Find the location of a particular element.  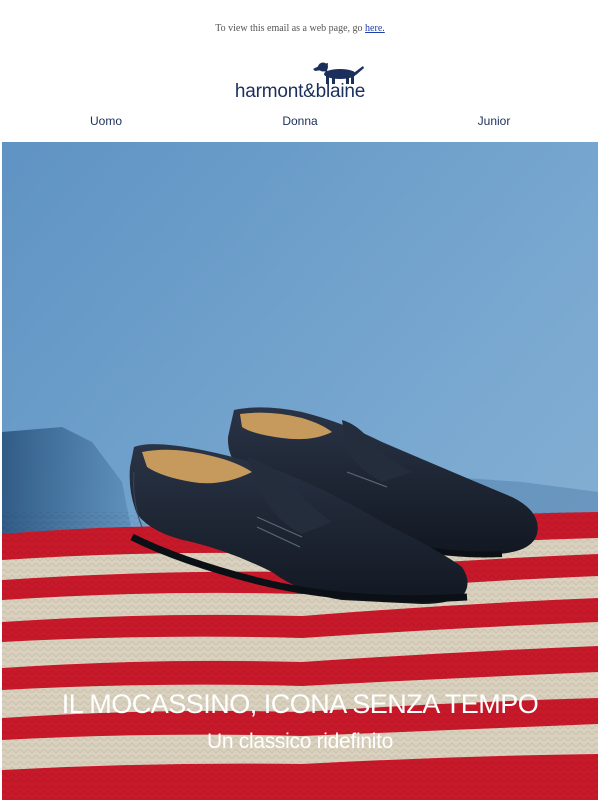

nav-item-junior: Junior is located at coordinates (494, 121).